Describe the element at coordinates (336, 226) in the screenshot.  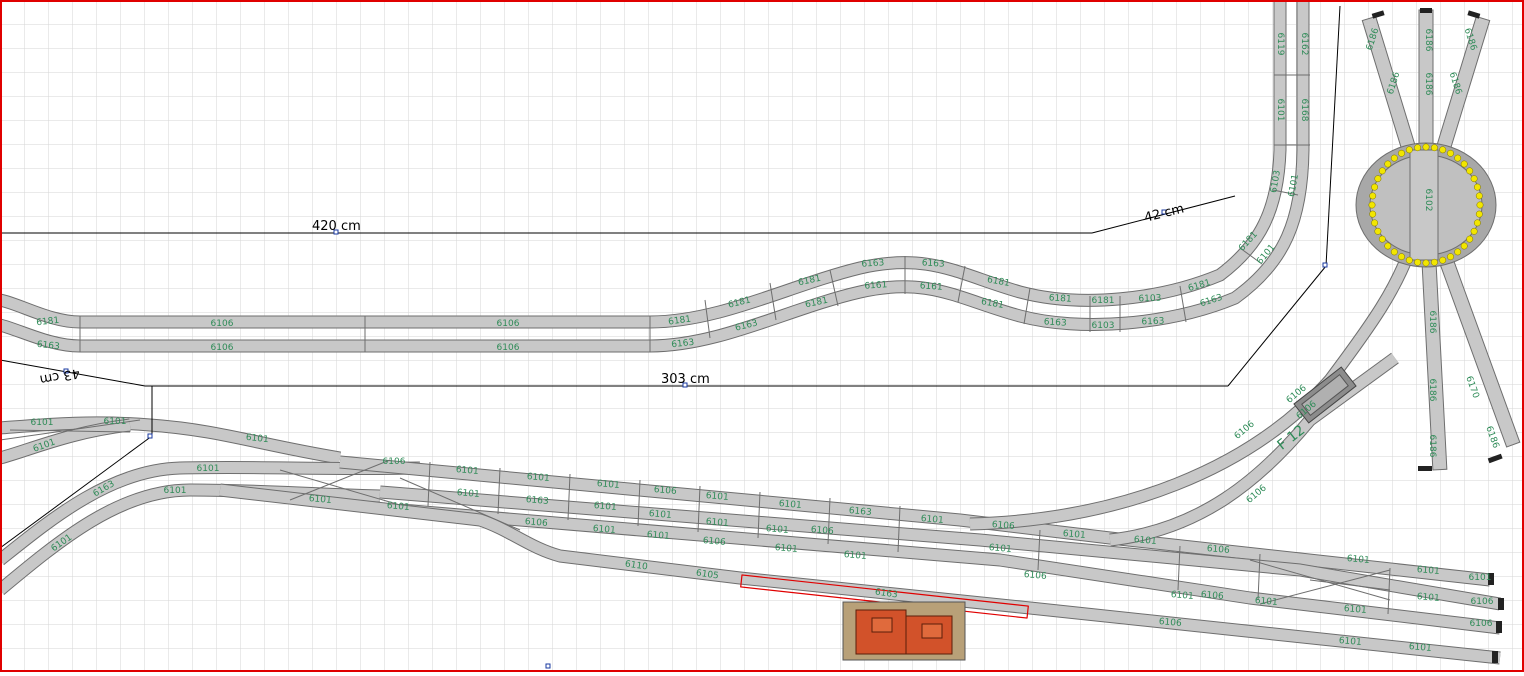
I see `dimension-label-420: 420 cm` at that location.